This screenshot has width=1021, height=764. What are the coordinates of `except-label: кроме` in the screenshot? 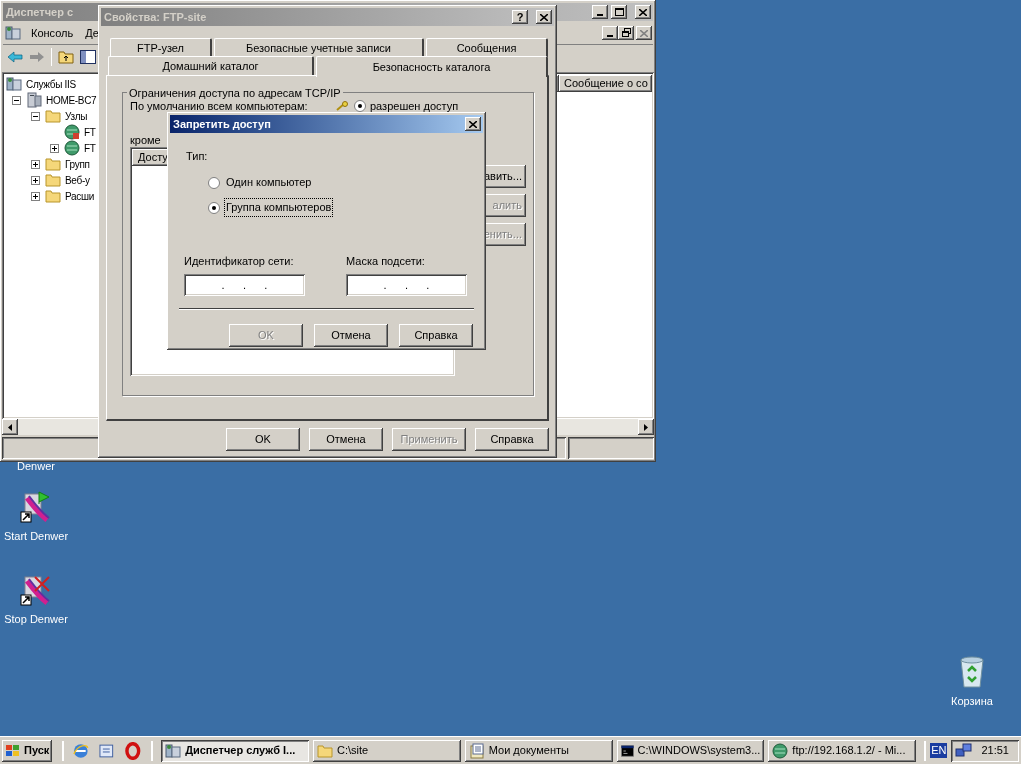 It's located at (146, 139).